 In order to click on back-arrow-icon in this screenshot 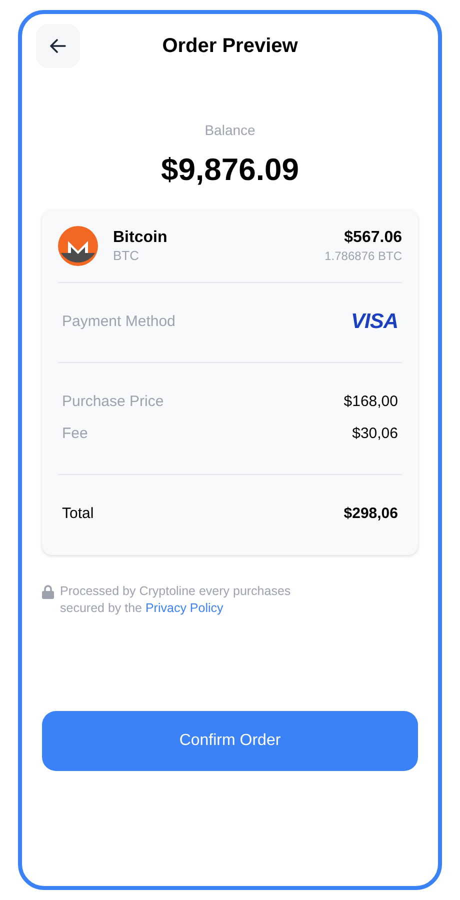, I will do `click(58, 46)`.